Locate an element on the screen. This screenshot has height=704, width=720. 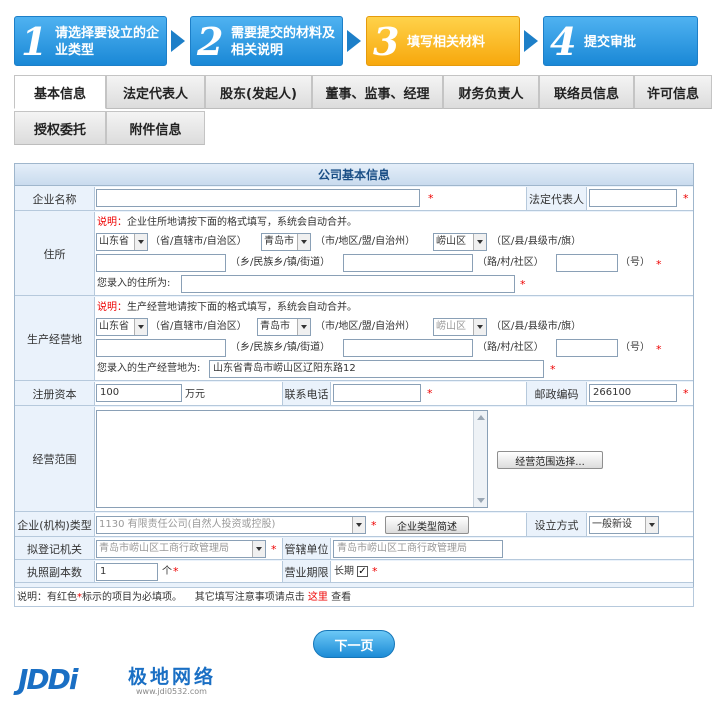
setup-method-select: 一般新设 is located at coordinates (624, 525).